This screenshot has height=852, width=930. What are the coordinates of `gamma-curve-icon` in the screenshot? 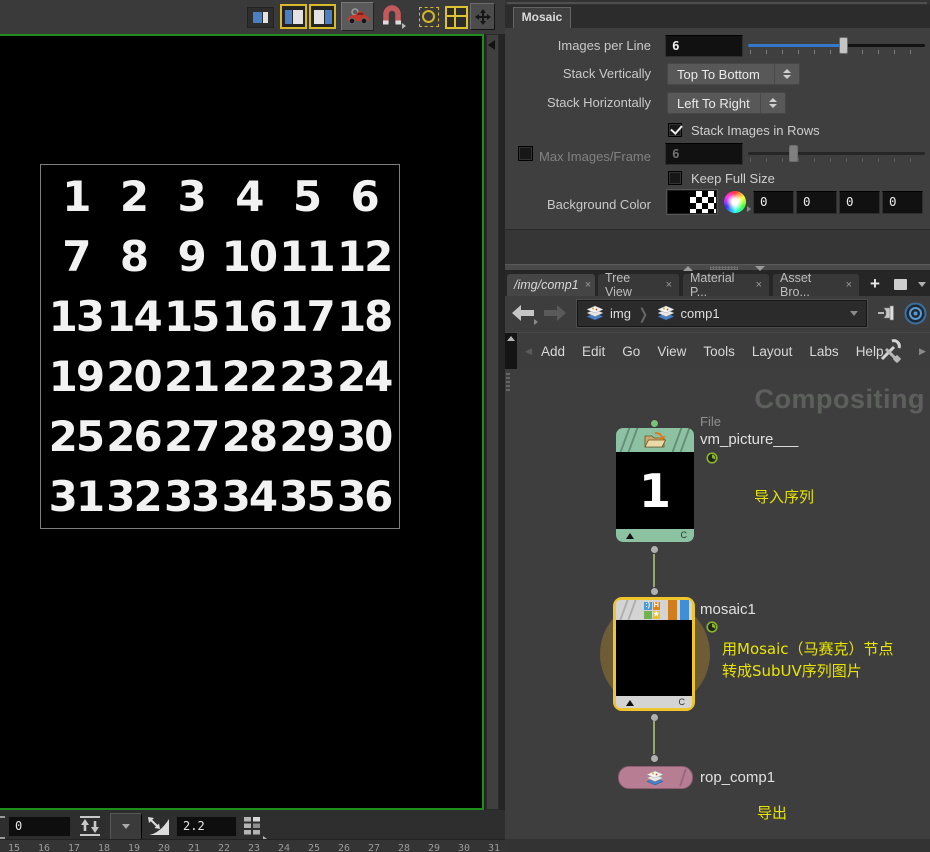 It's located at (159, 826).